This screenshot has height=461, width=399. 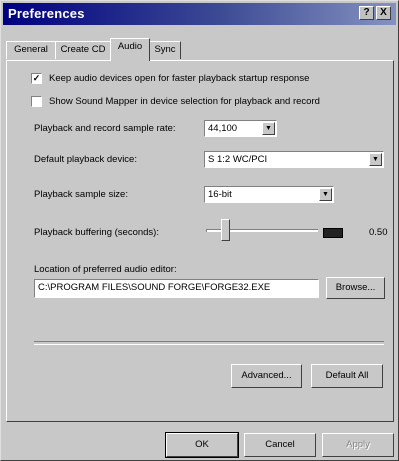 I want to click on sample-rate-combo: 44,100 ▼, so click(x=240, y=128).